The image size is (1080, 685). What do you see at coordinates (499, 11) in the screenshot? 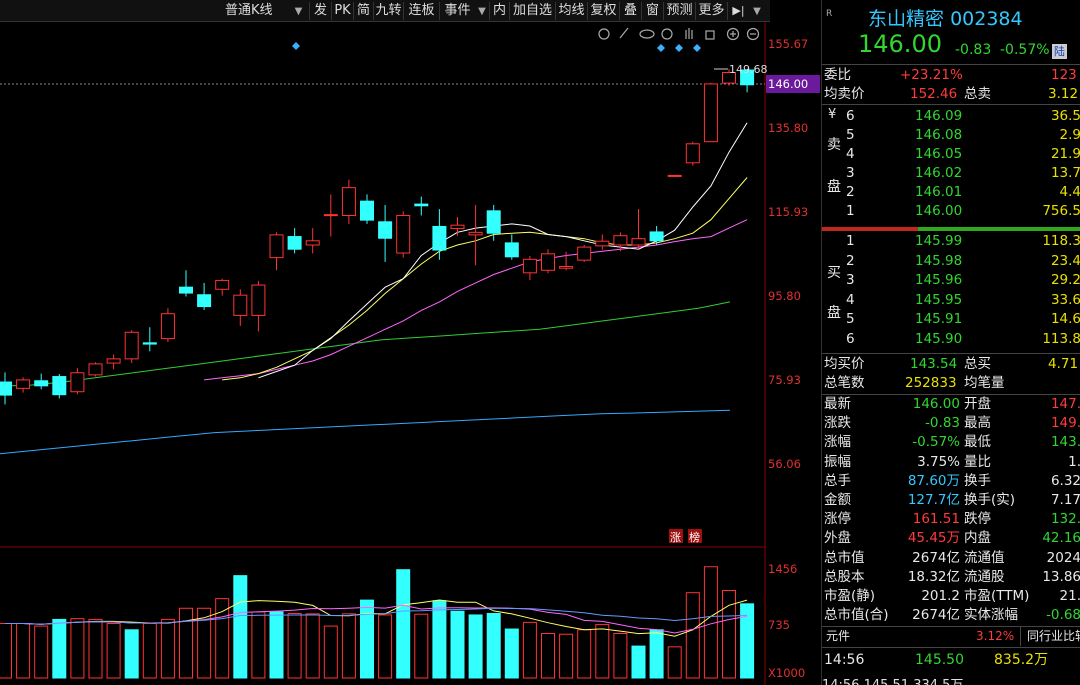
I see `toolbar-btn-nei: 内` at bounding box center [499, 11].